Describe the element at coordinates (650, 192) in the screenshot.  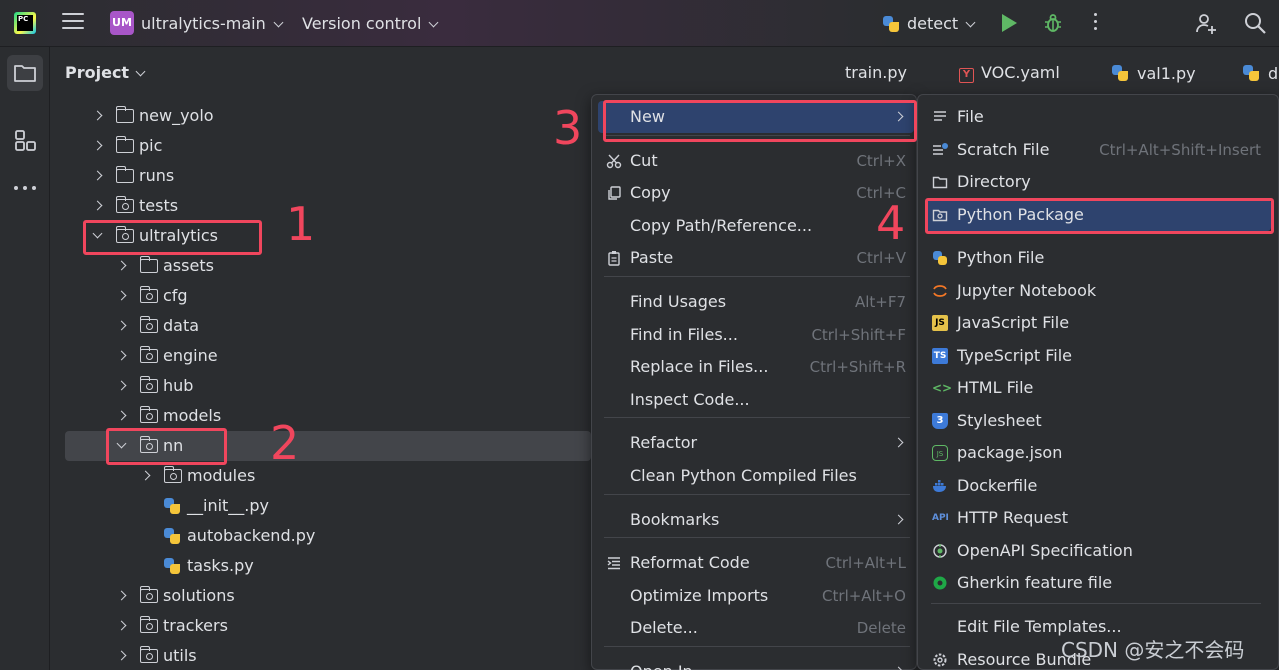
I see `menu-item-label: Copy` at that location.